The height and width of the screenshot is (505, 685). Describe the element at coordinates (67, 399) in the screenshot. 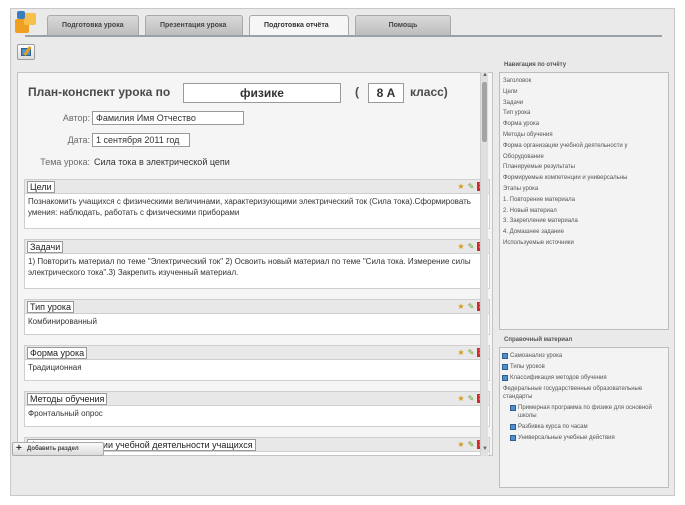

I see `section-title: Методы обучения` at that location.